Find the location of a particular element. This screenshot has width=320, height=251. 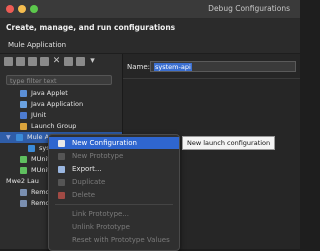

close-window-button is located at coordinates (10, 9).